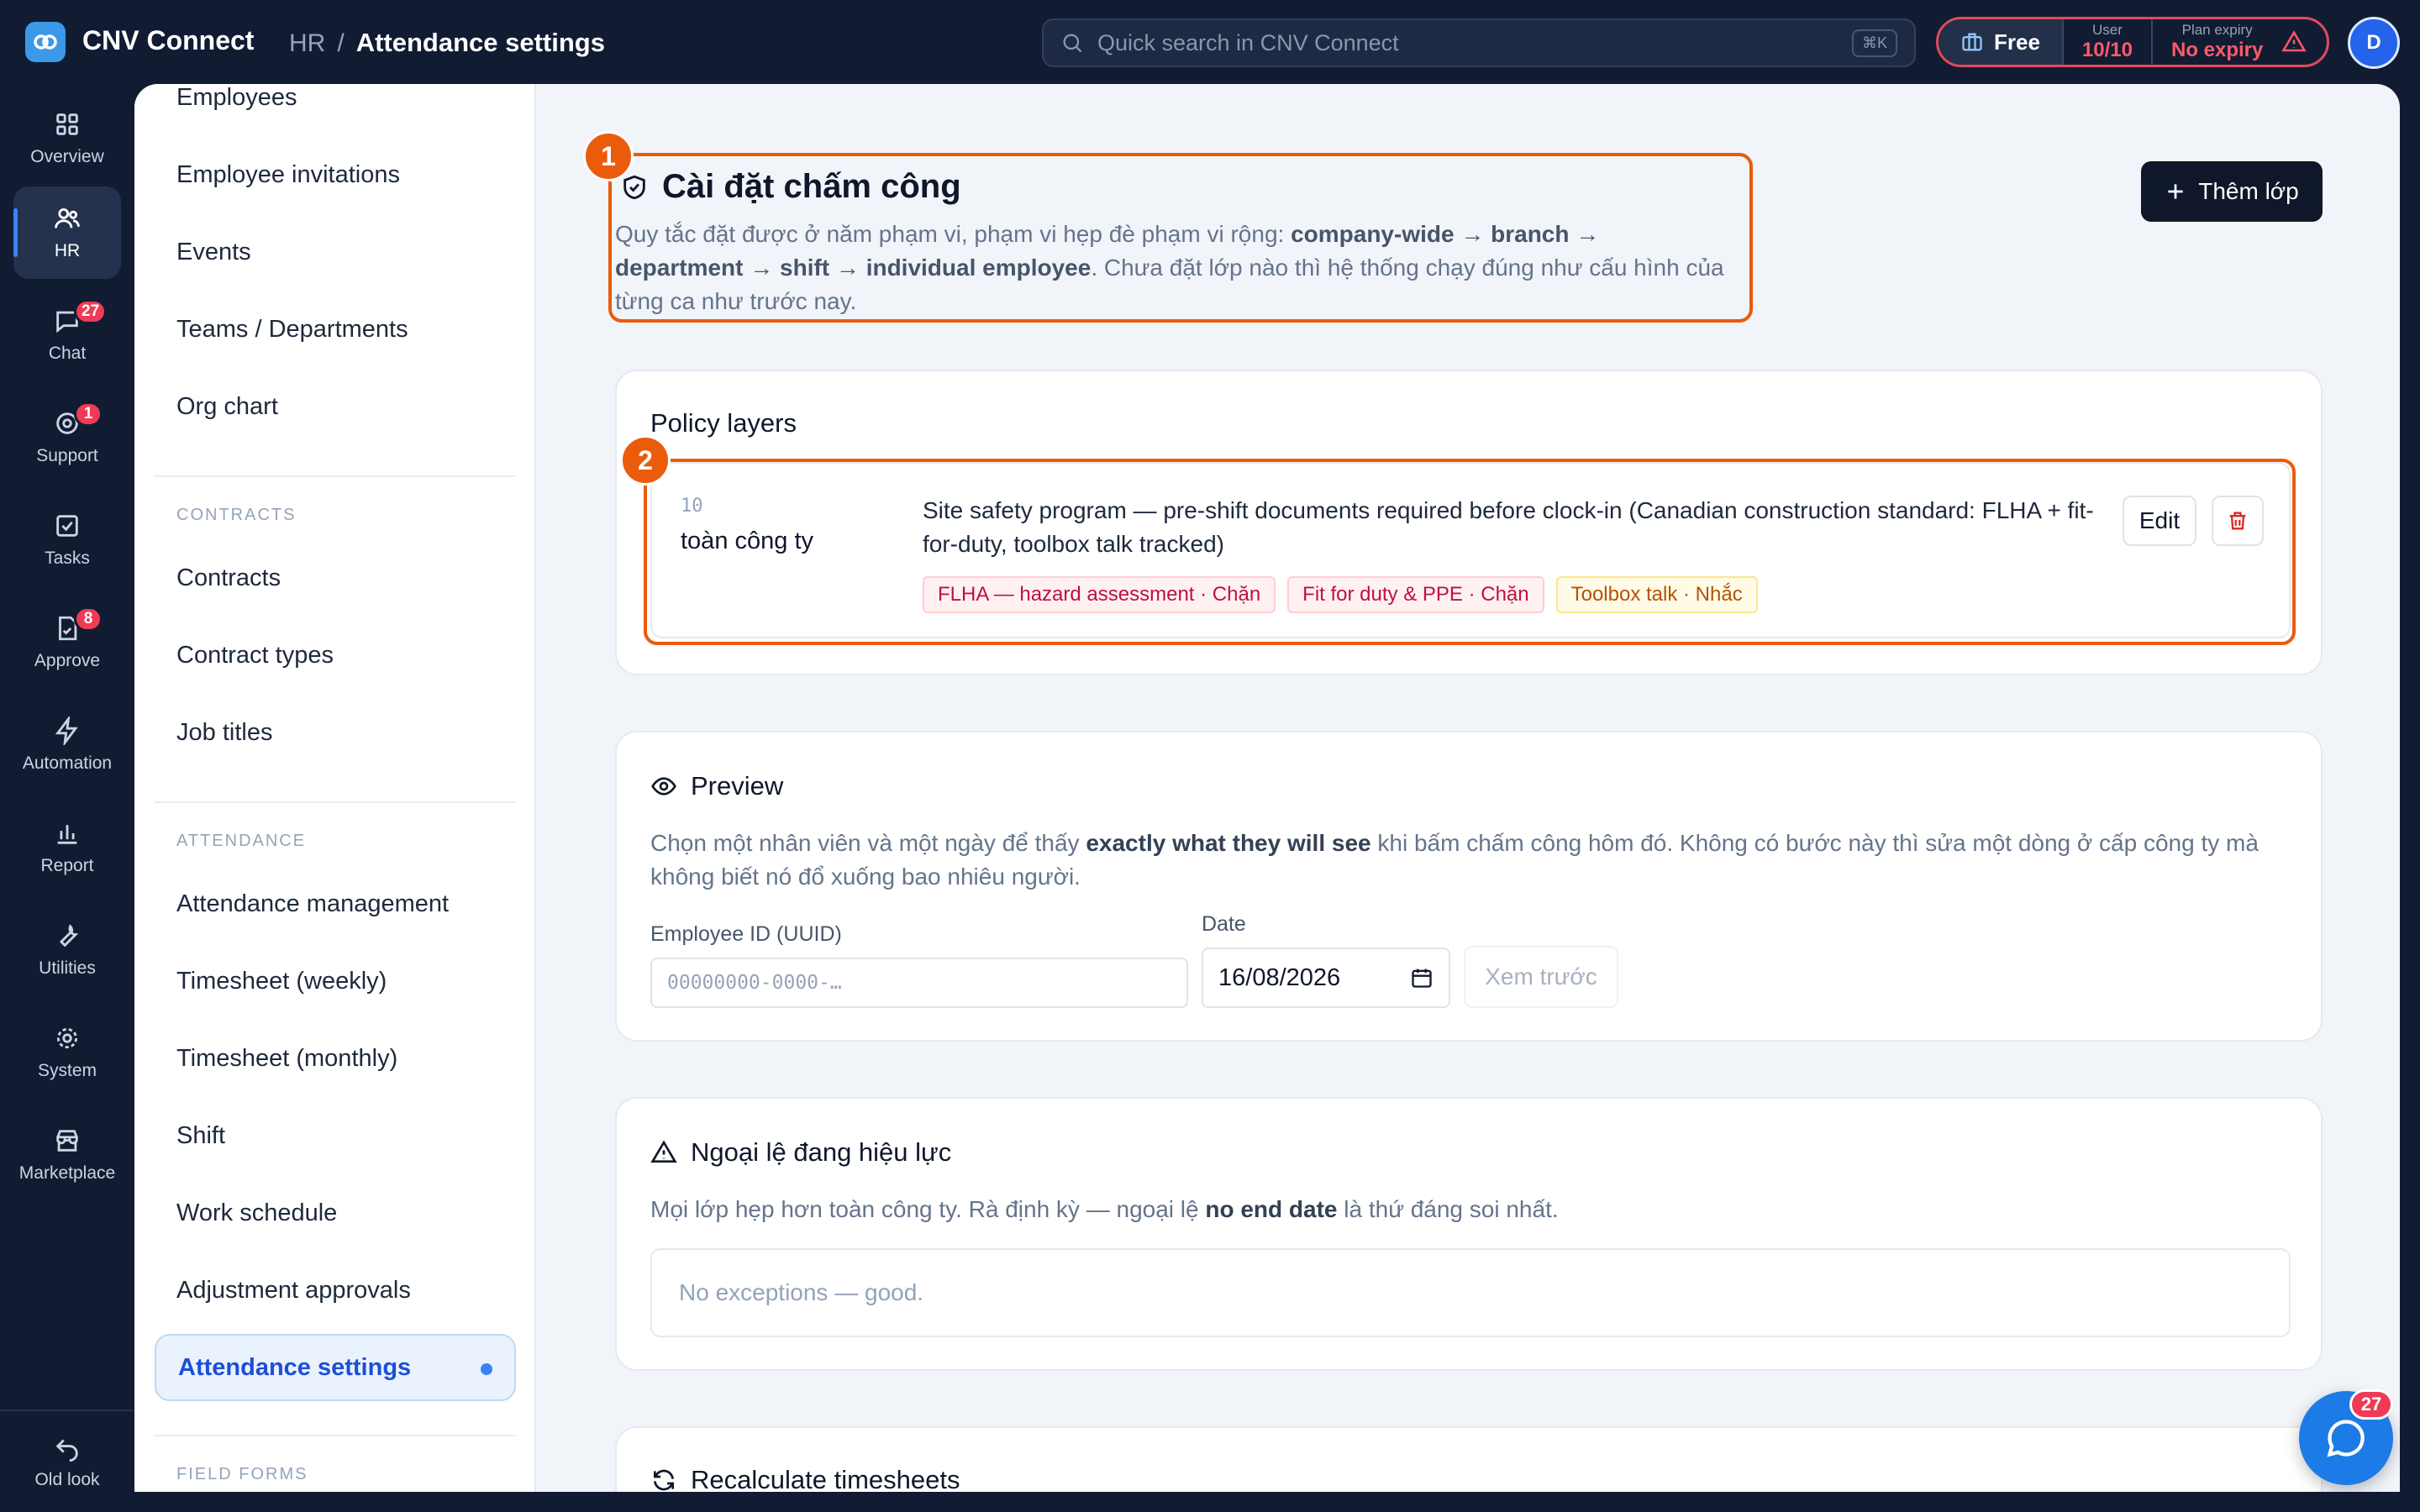  I want to click on plan-tier: Free, so click(2000, 42).